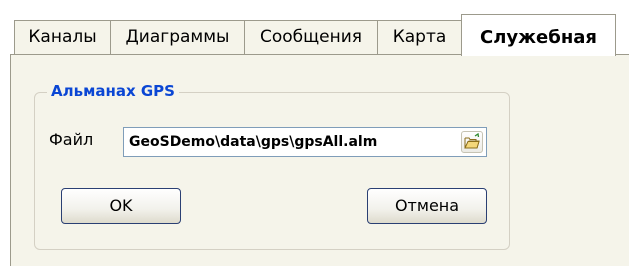 The image size is (629, 266). I want to click on tab-diagrams: Диаграммы, so click(177, 37).